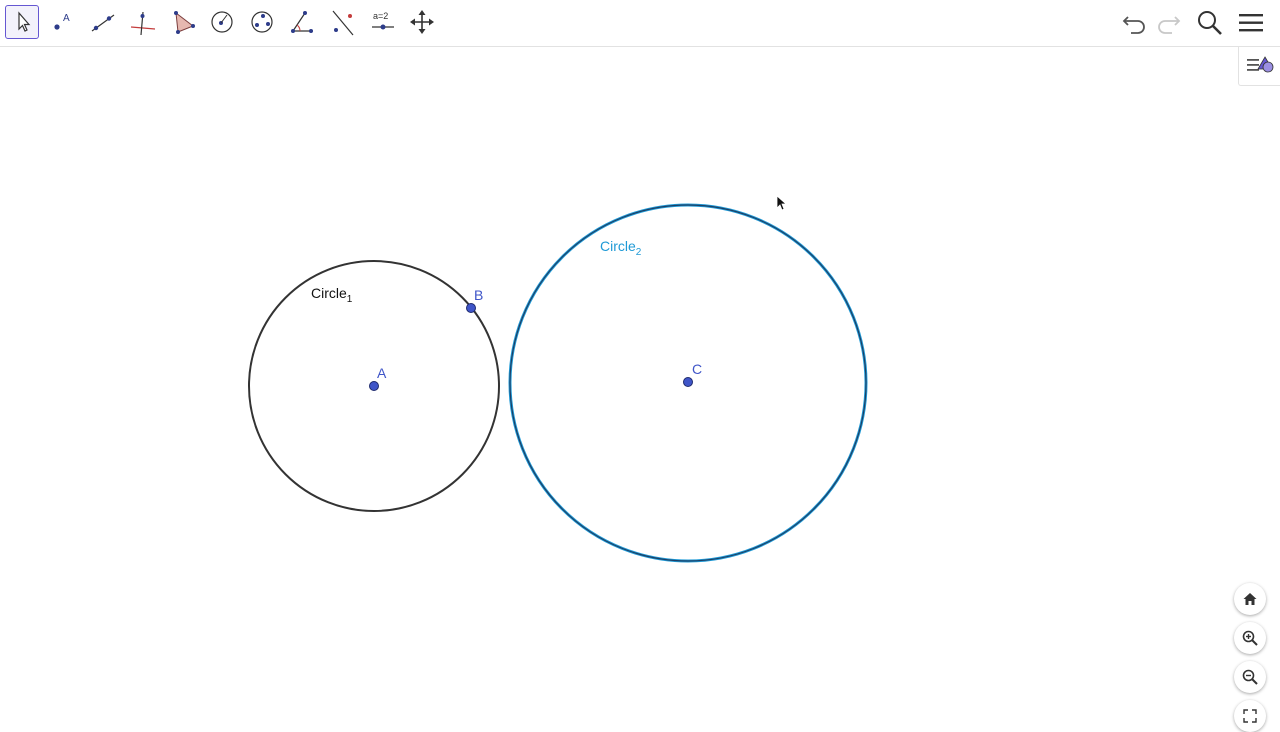 The width and height of the screenshot is (1280, 732). I want to click on polygon-icon, so click(184, 22).